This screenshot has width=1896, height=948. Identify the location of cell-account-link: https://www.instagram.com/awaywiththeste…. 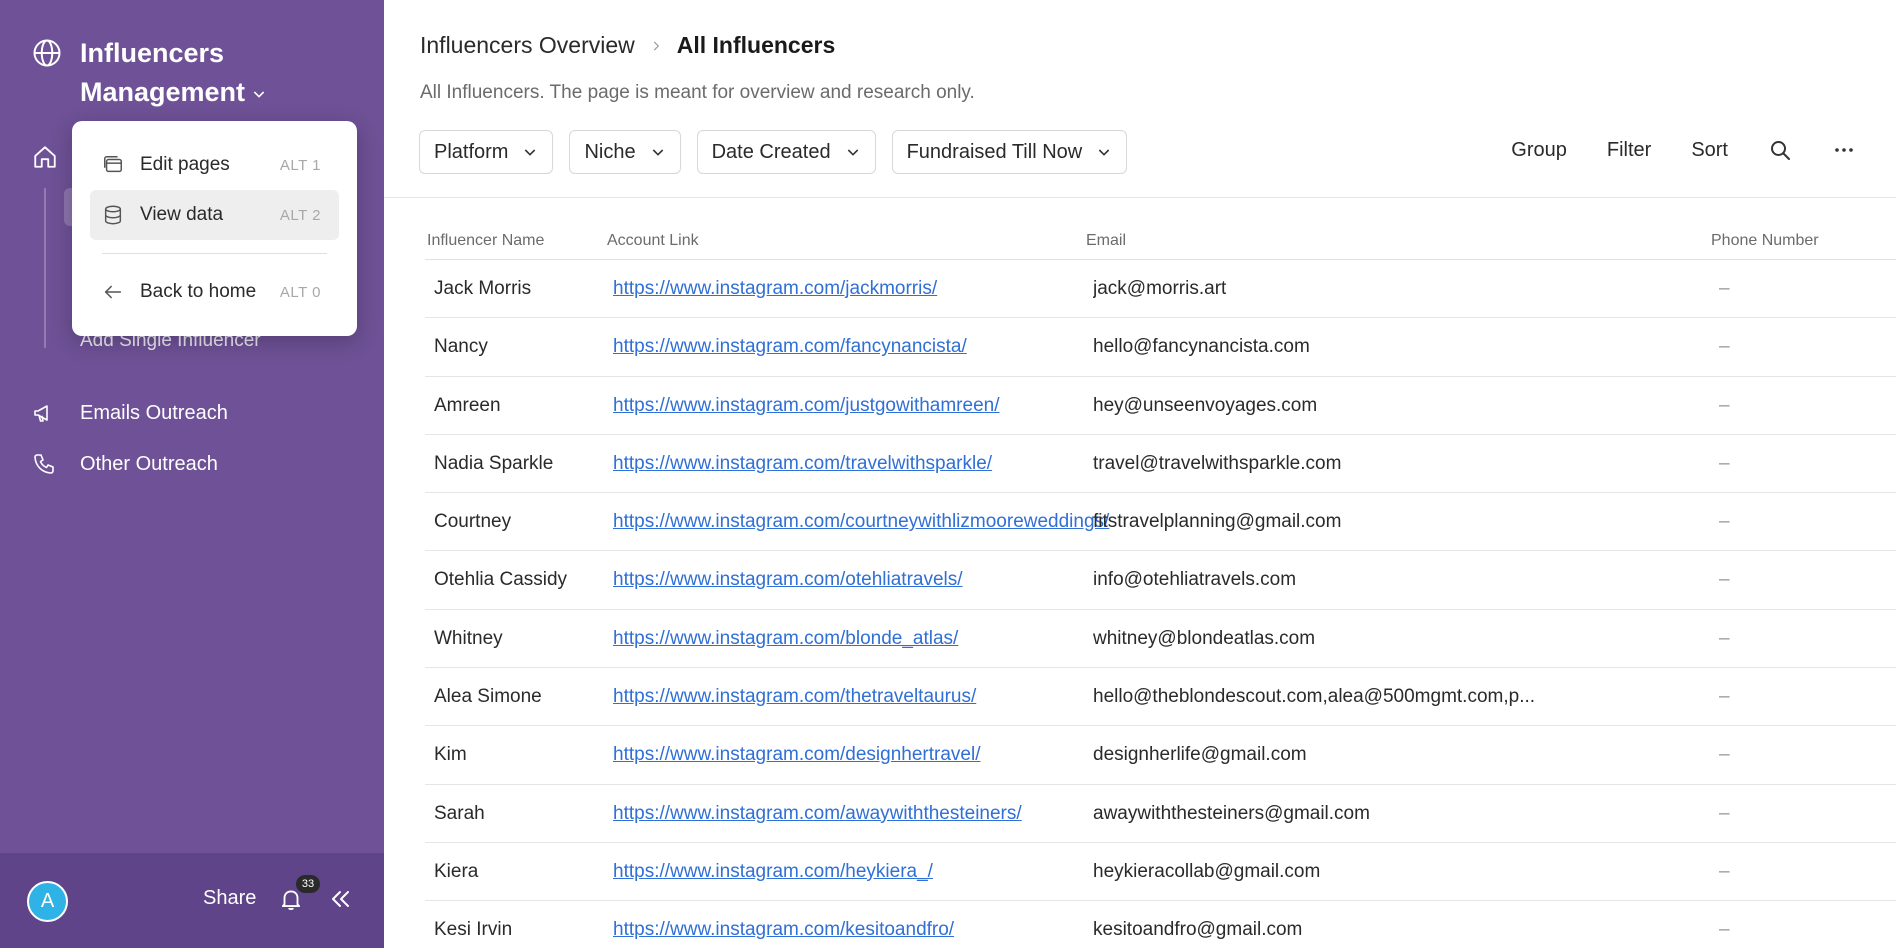
(817, 814).